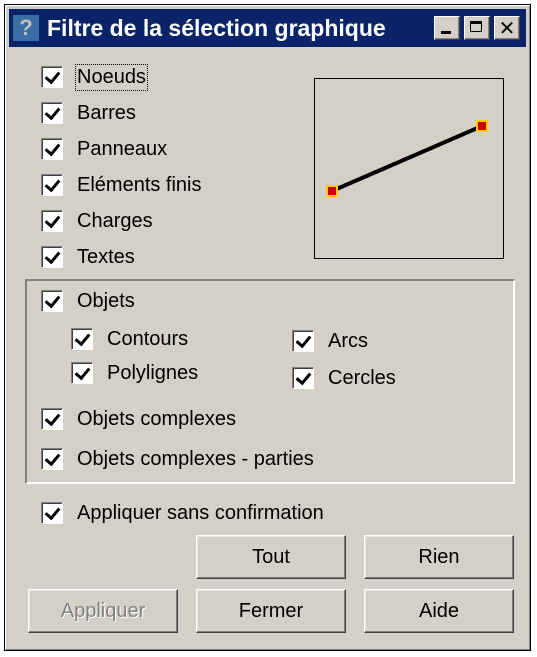  What do you see at coordinates (148, 338) in the screenshot?
I see `checkbox-label: Contours` at bounding box center [148, 338].